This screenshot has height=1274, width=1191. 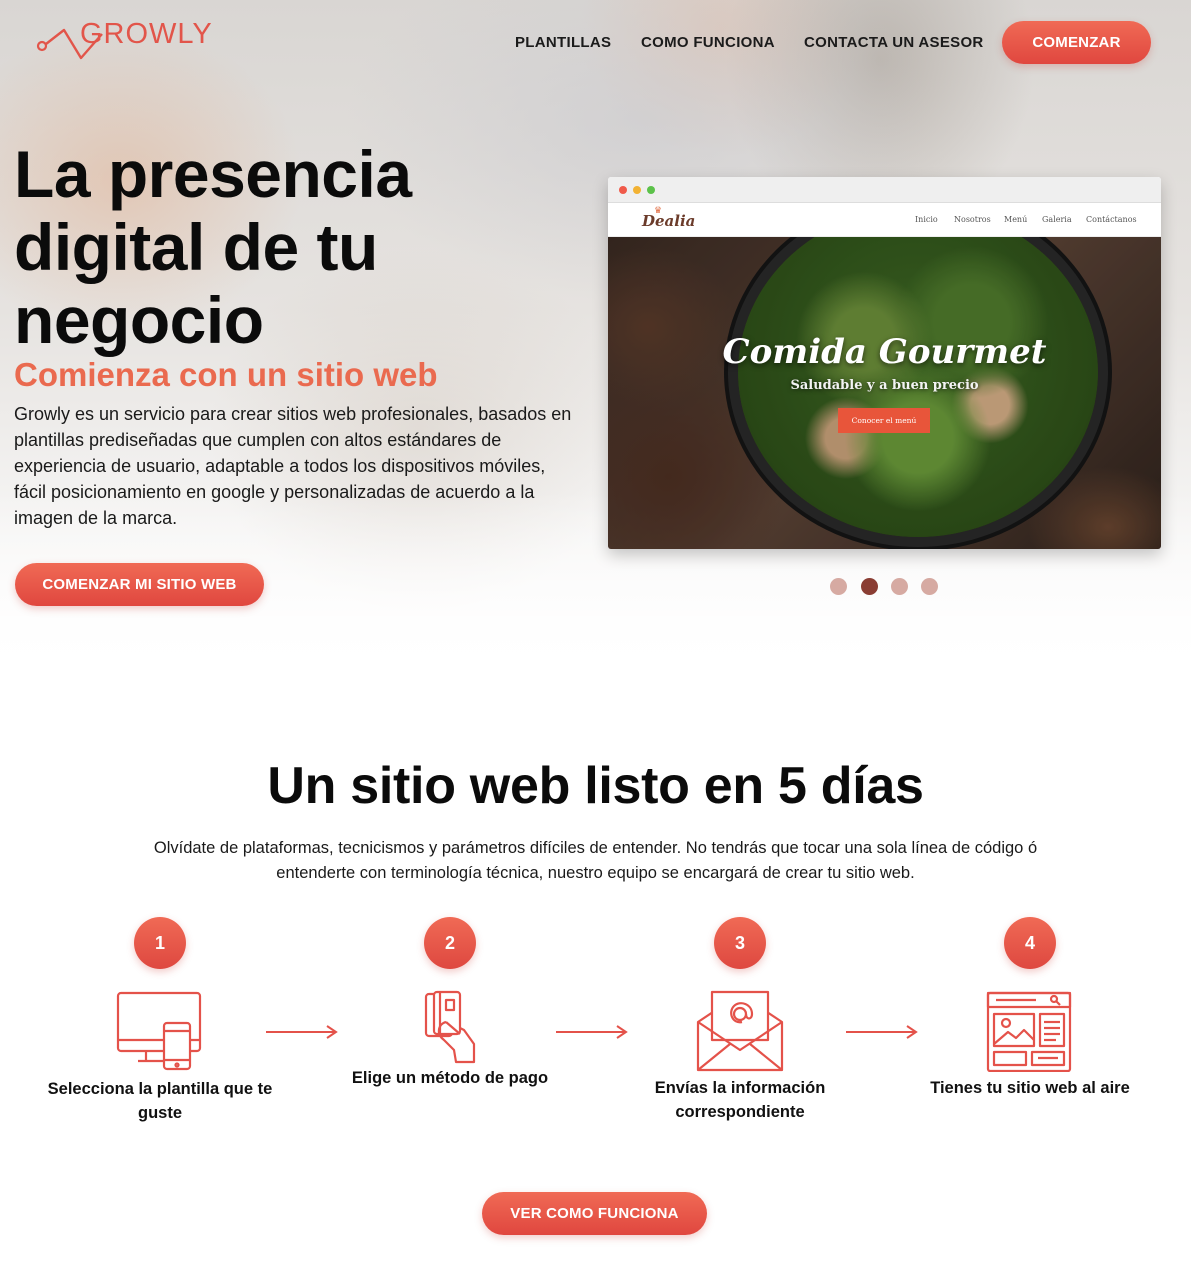 What do you see at coordinates (1057, 219) in the screenshot?
I see `mockup-nav-galeria: Galeria` at bounding box center [1057, 219].